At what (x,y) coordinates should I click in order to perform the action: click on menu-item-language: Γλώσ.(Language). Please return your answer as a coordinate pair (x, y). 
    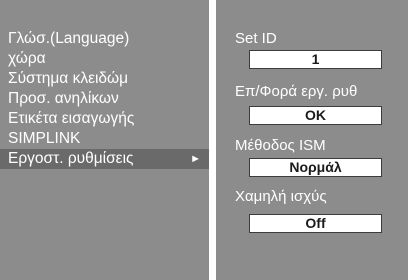
    Looking at the image, I should click on (104, 39).